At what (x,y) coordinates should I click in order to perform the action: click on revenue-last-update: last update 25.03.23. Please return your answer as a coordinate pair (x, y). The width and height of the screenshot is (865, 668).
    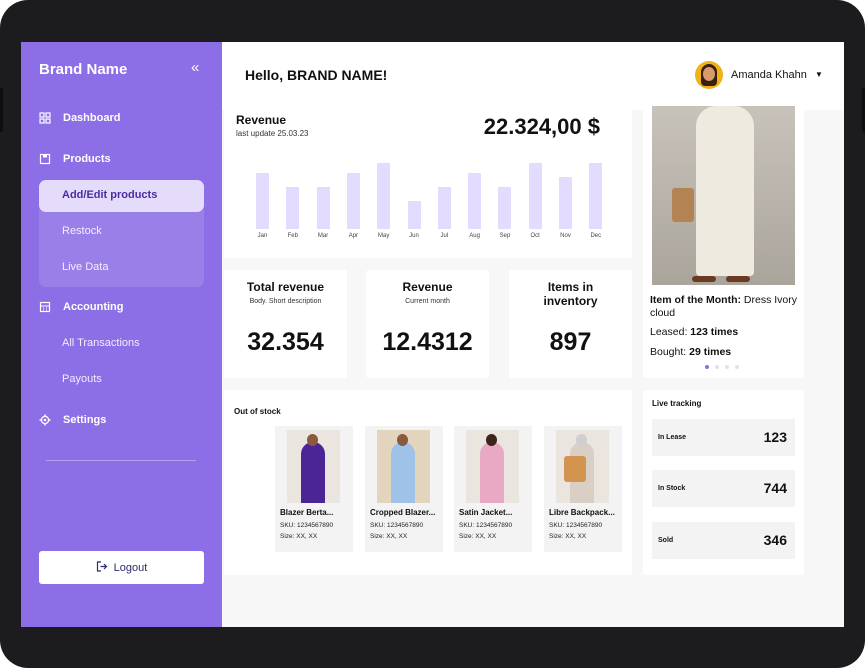
    Looking at the image, I should click on (272, 133).